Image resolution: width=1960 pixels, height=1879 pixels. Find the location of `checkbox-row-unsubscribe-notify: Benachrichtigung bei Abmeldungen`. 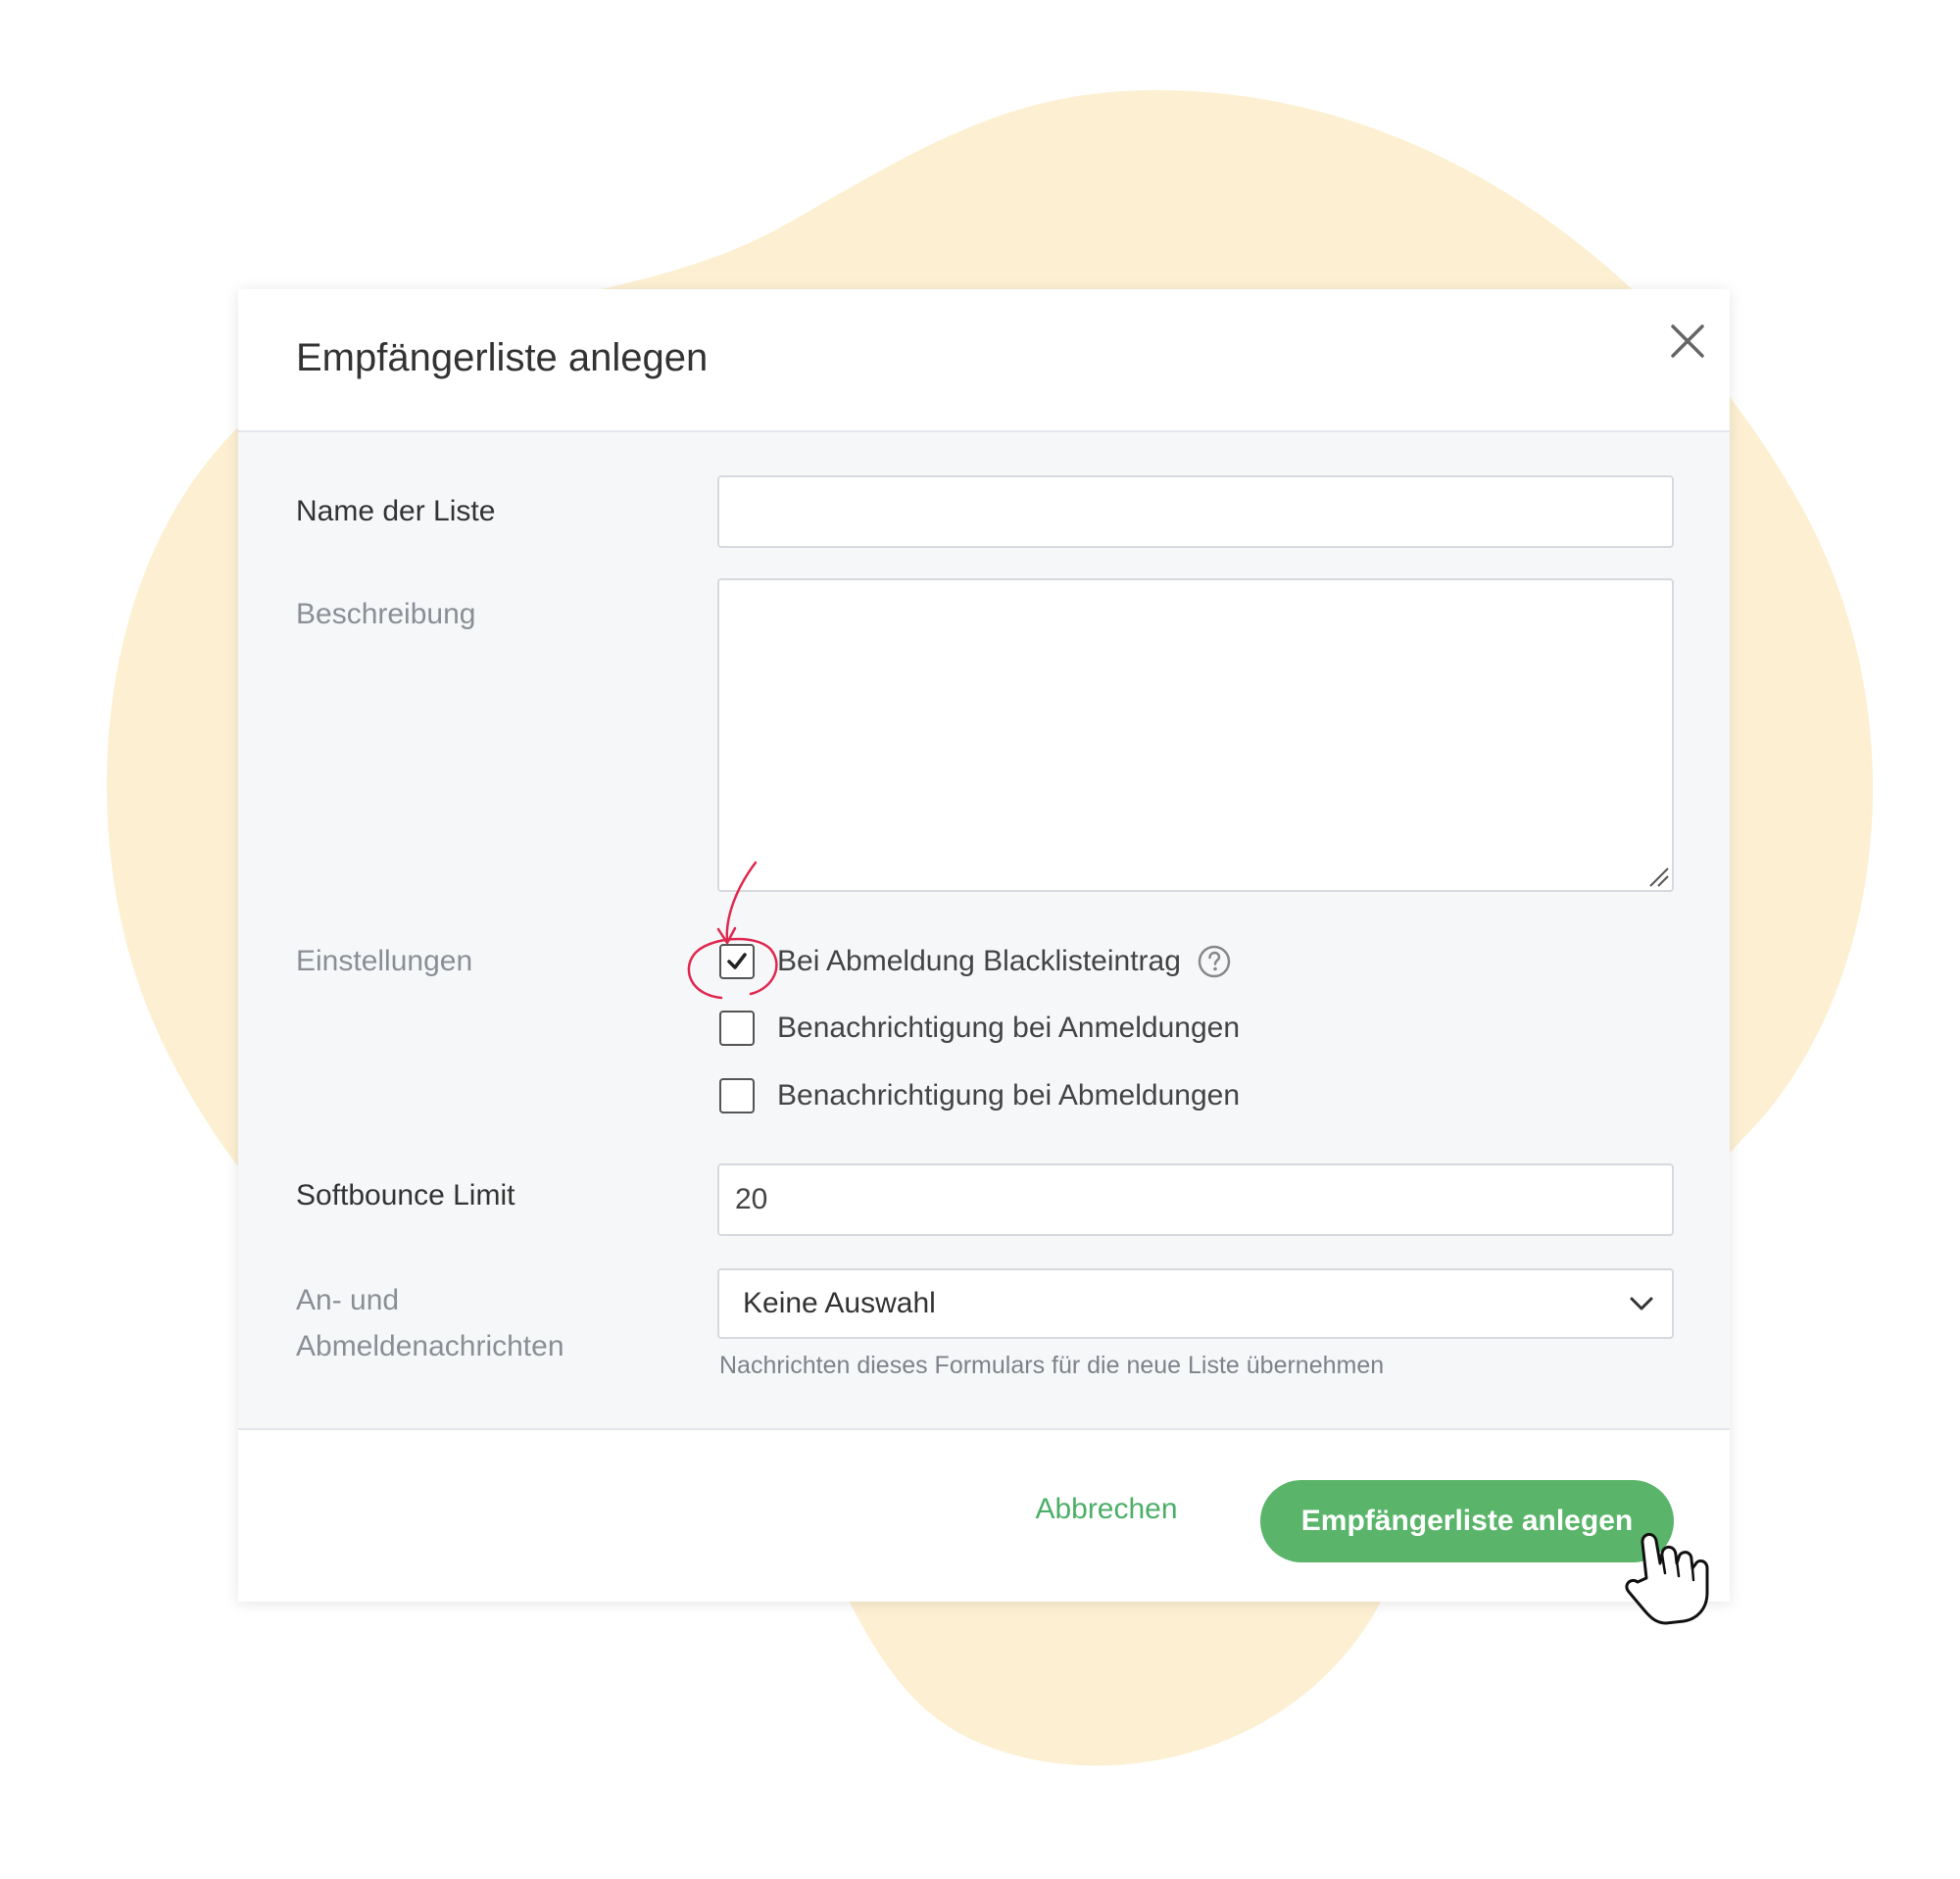

checkbox-row-unsubscribe-notify: Benachrichtigung bei Abmeldungen is located at coordinates (979, 1095).